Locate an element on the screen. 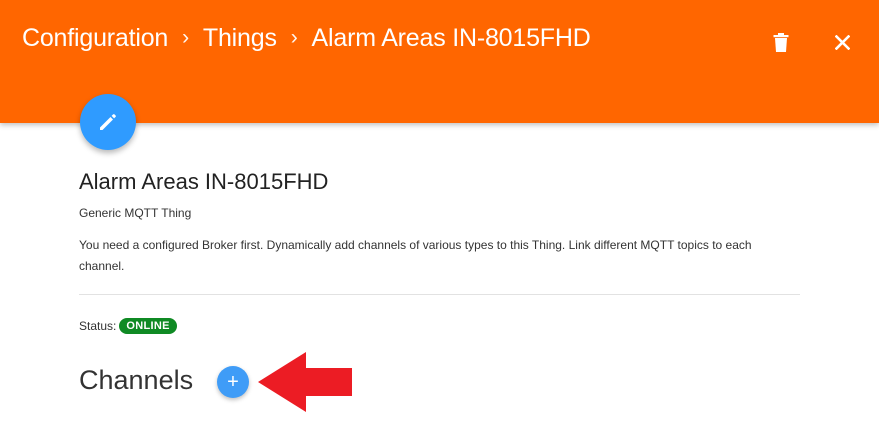  status-label: Status: is located at coordinates (98, 326).